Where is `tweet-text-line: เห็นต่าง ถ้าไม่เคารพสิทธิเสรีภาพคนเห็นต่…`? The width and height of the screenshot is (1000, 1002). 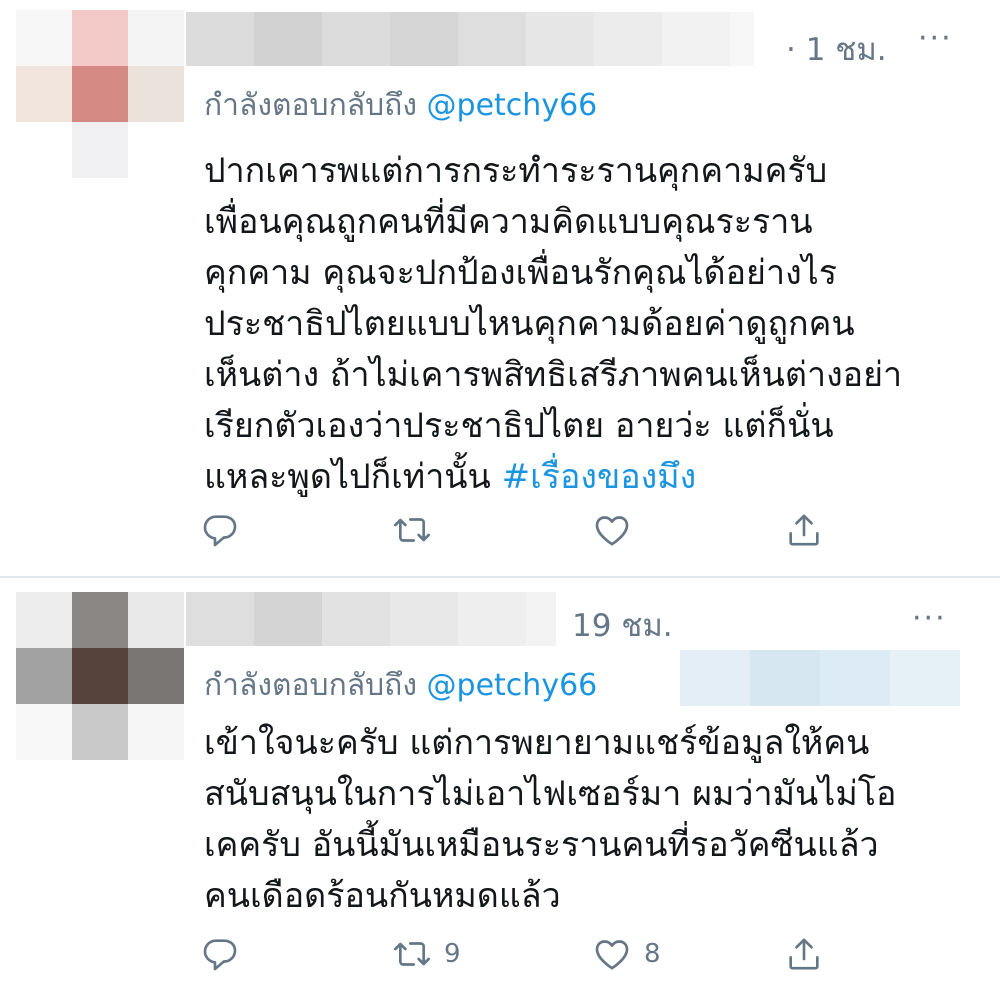 tweet-text-line: เห็นต่าง ถ้าไม่เคารพสิทธิเสรีภาพคนเห็นต่… is located at coordinates (553, 375).